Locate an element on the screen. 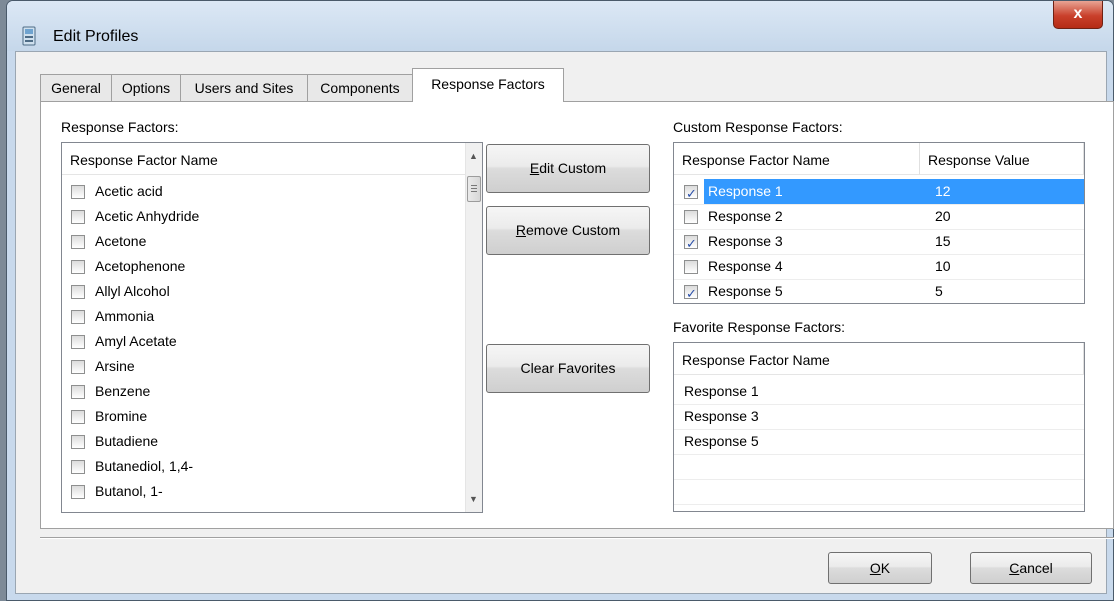  response-name-cell: Response 3 is located at coordinates (745, 241).